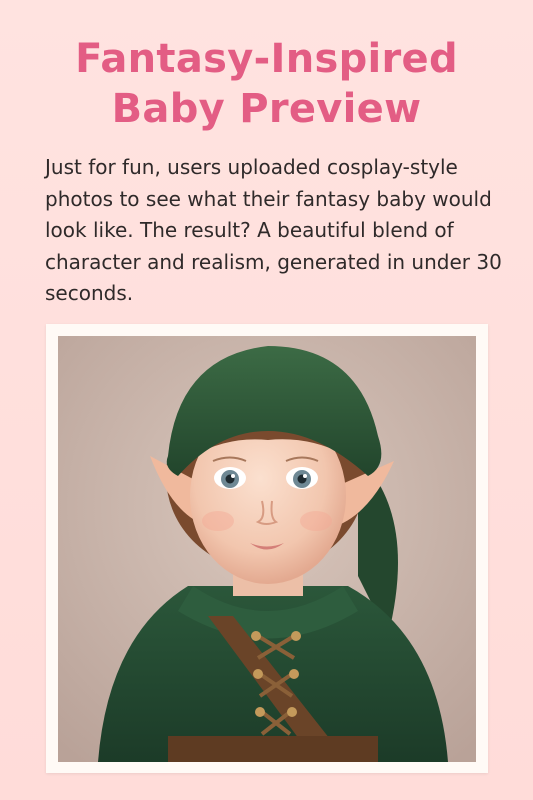 The image size is (533, 800). What do you see at coordinates (266, 109) in the screenshot?
I see `title-line-2: Baby Preview` at bounding box center [266, 109].